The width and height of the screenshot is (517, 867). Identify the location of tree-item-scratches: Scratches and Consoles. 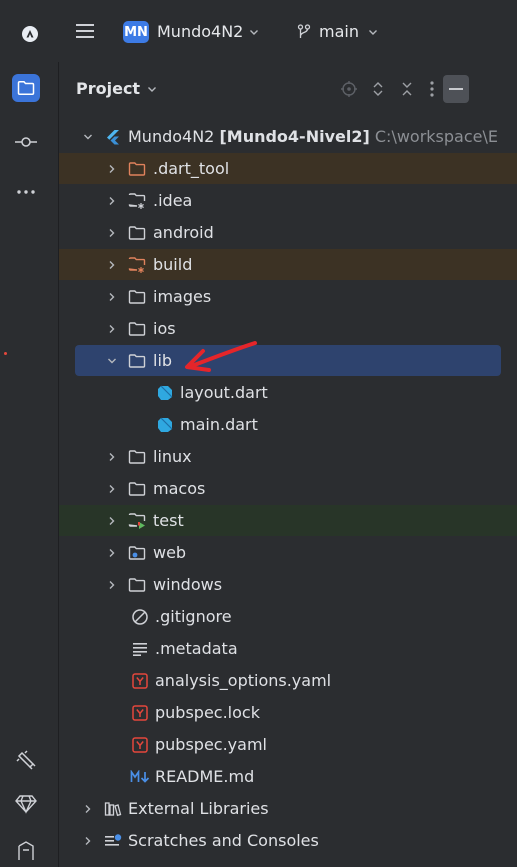
(288, 840).